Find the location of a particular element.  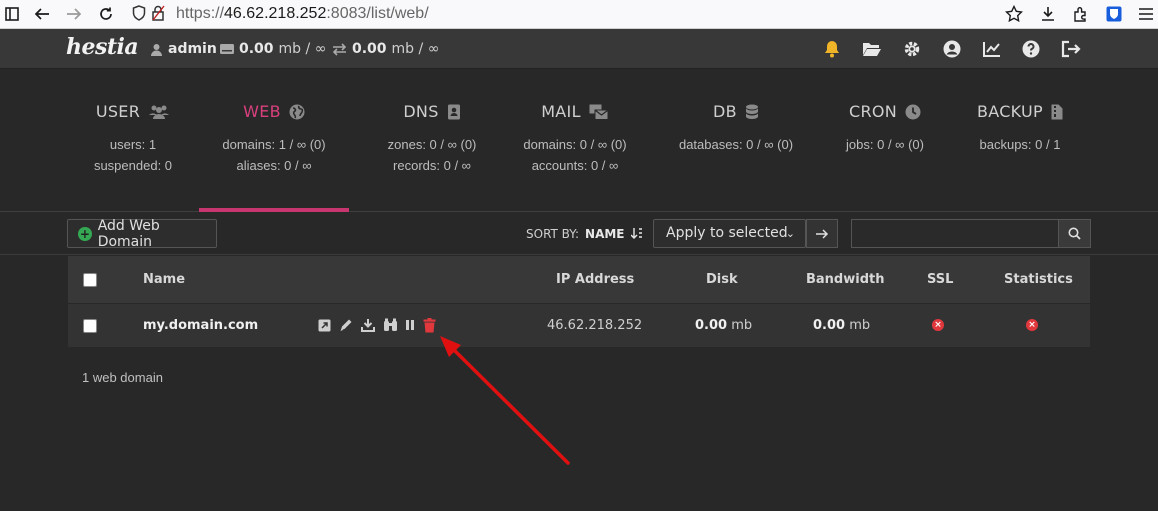

downloads-icon is located at coordinates (1048, 14).